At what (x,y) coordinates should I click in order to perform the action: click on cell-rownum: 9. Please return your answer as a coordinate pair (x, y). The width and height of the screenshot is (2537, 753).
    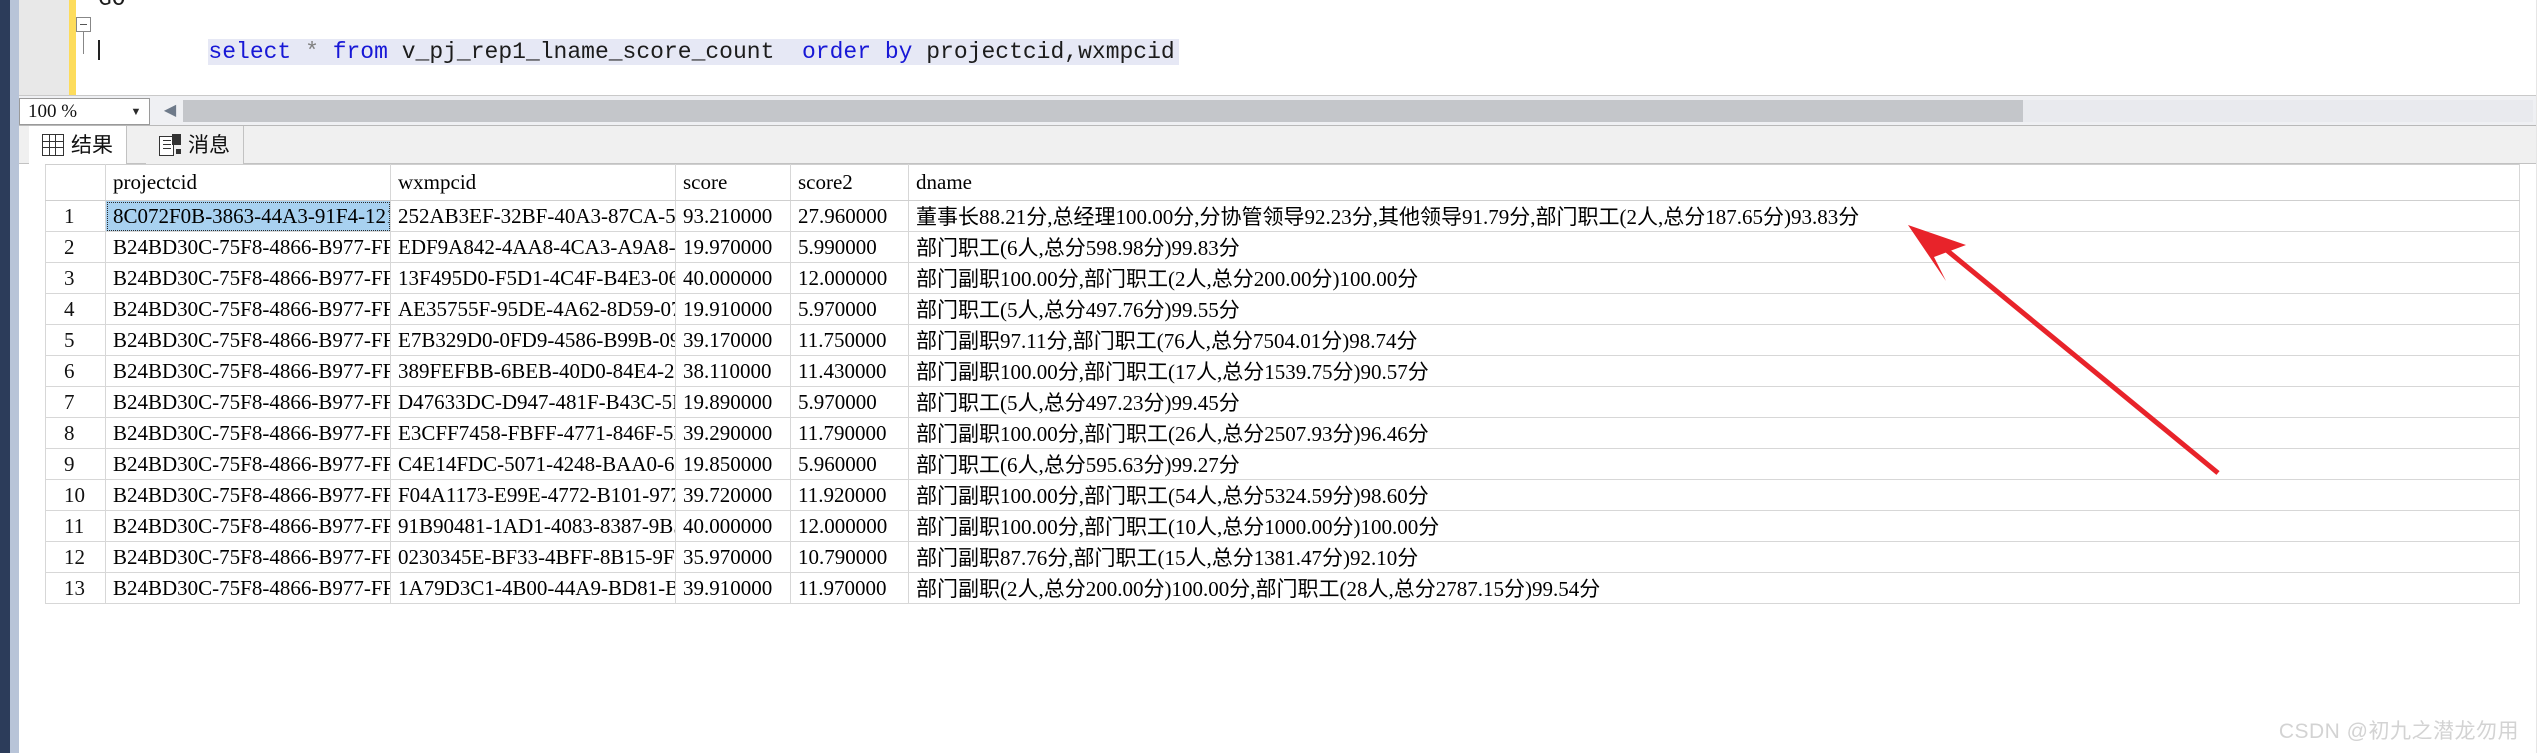
    Looking at the image, I should click on (75, 464).